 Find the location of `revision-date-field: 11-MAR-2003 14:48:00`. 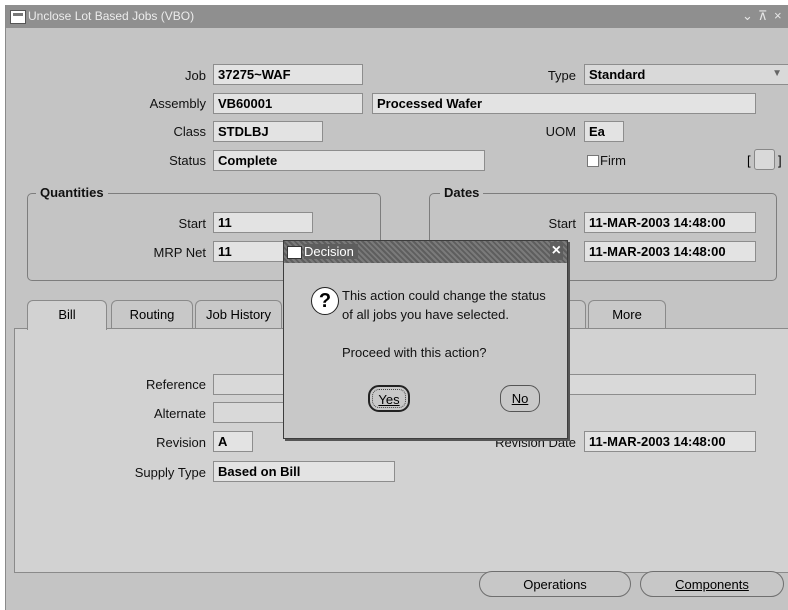

revision-date-field: 11-MAR-2003 14:48:00 is located at coordinates (670, 441).